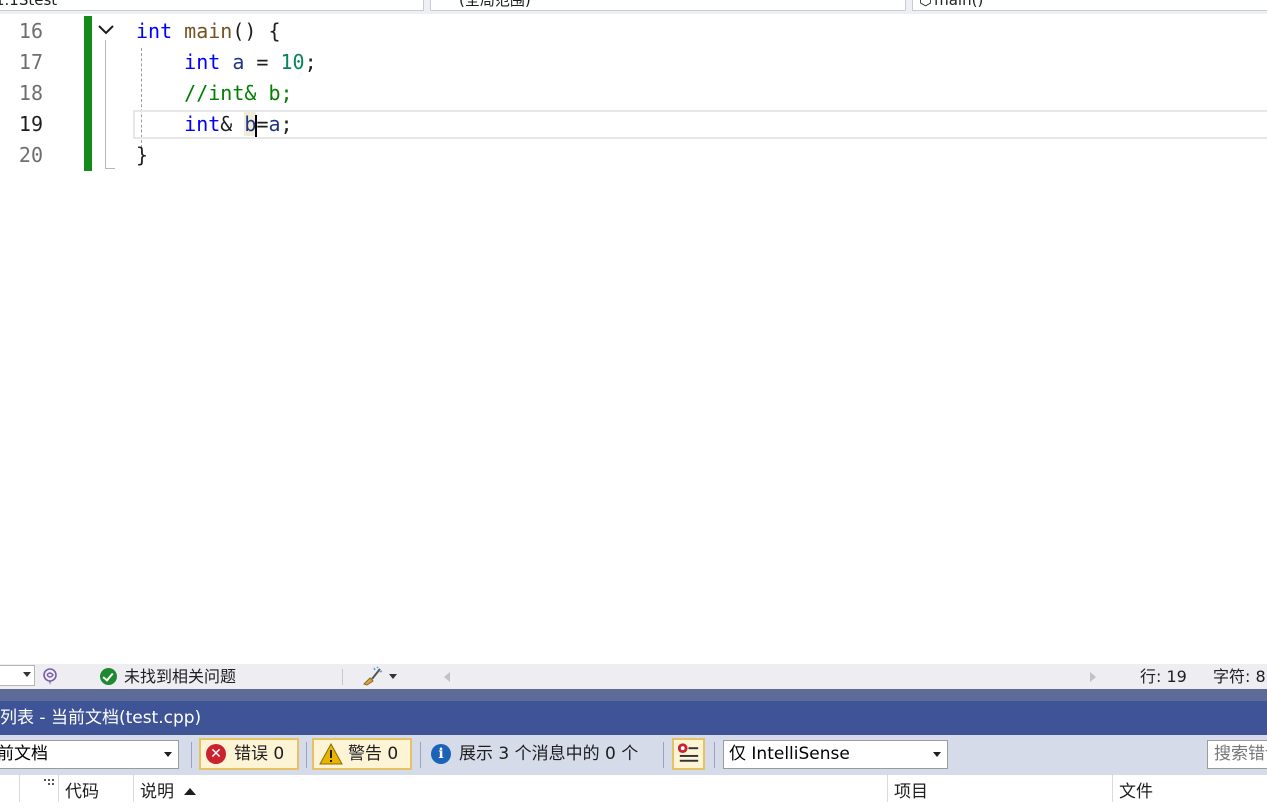  I want to click on warning-icon, so click(331, 754).